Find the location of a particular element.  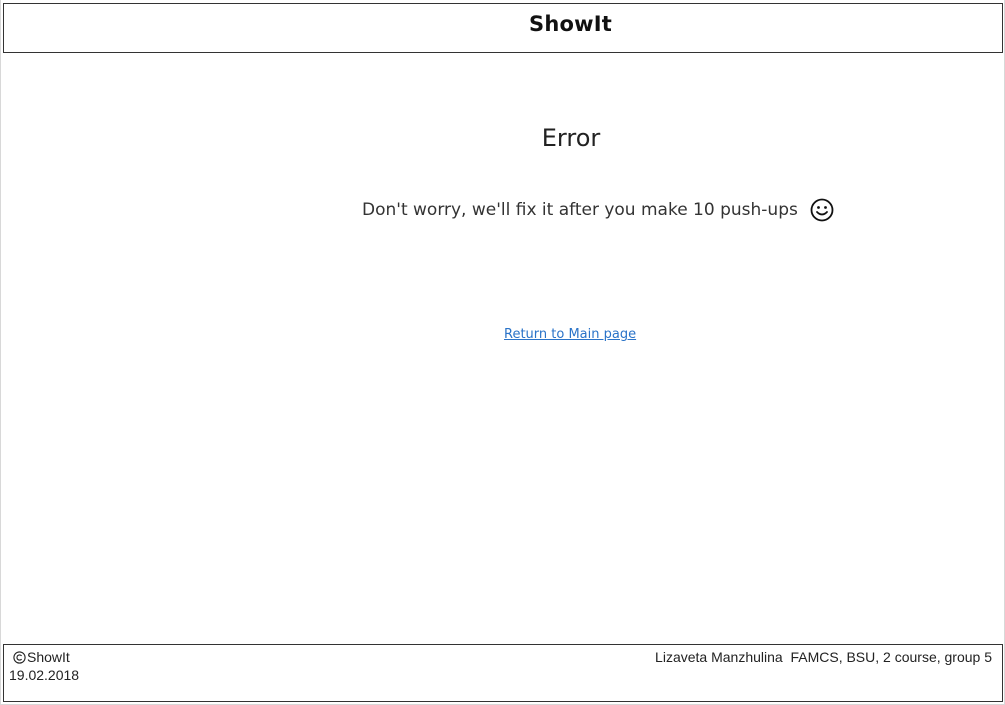

smile-icon is located at coordinates (822, 210).